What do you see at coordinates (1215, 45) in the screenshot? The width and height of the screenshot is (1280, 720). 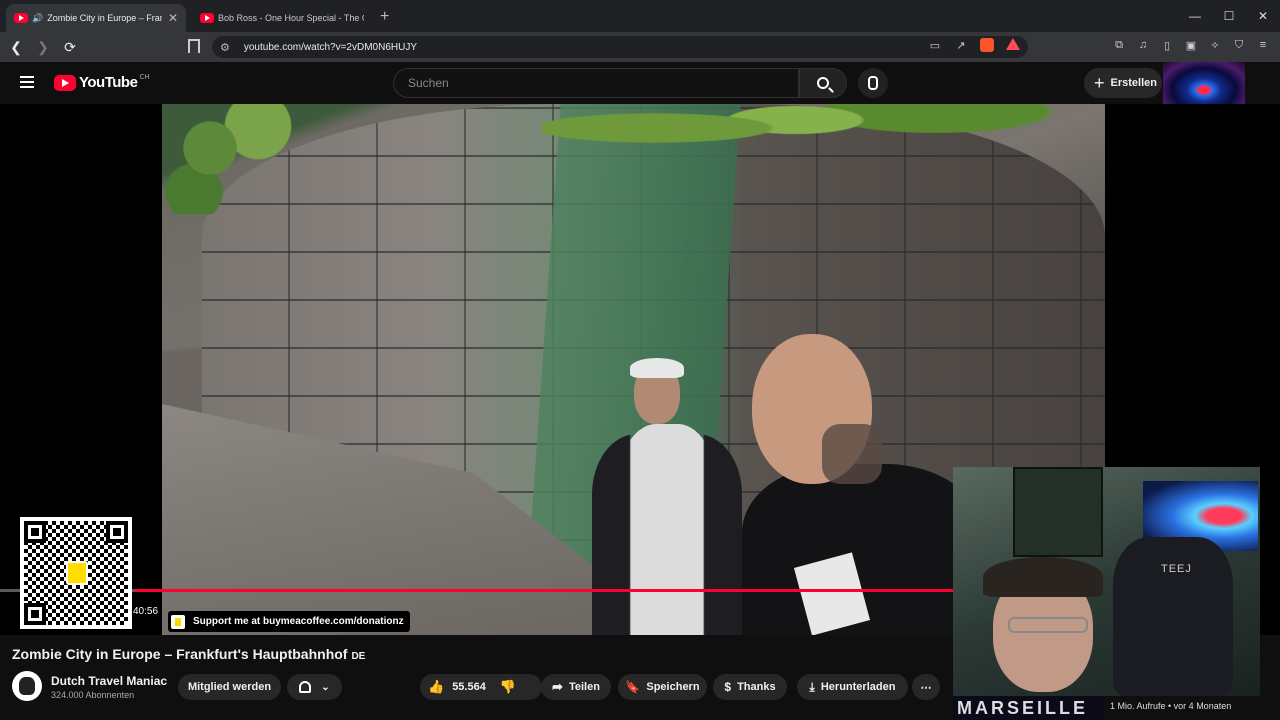 I see `leo-icon: ✧` at bounding box center [1215, 45].